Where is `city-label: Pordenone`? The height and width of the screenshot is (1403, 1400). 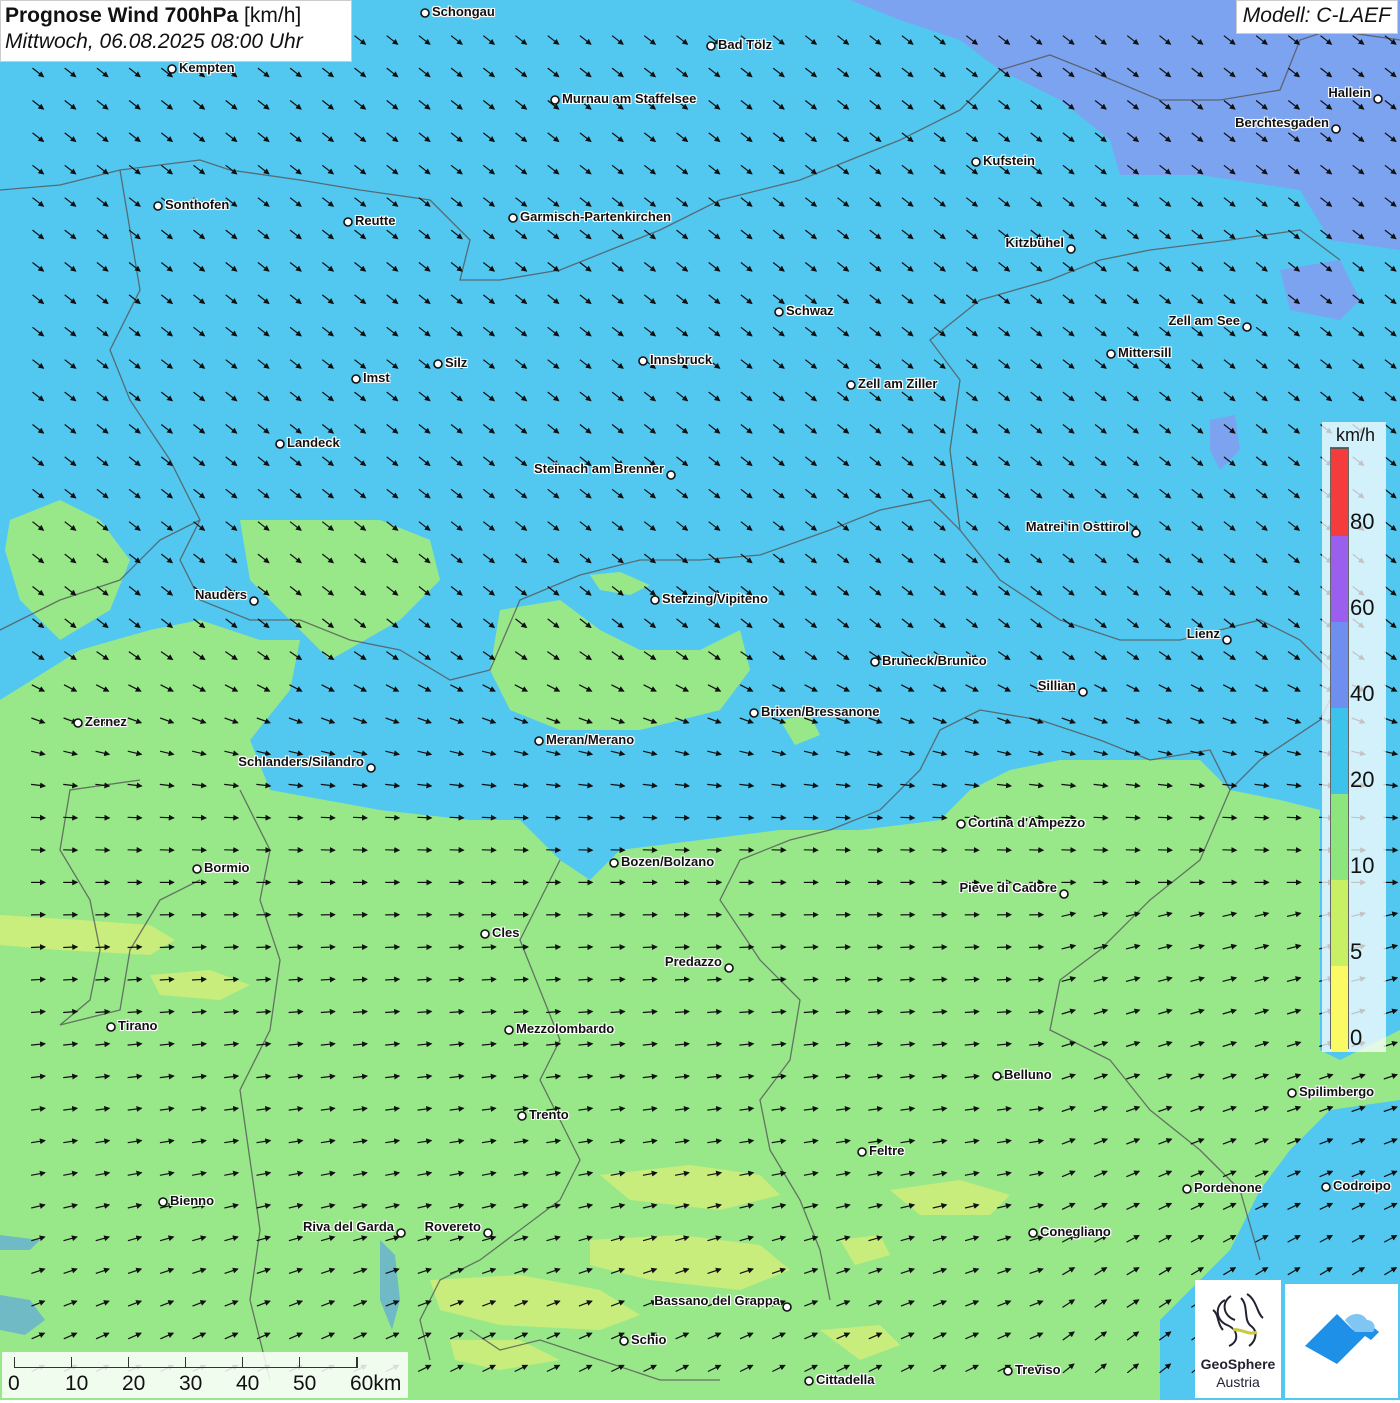
city-label: Pordenone is located at coordinates (1228, 1187).